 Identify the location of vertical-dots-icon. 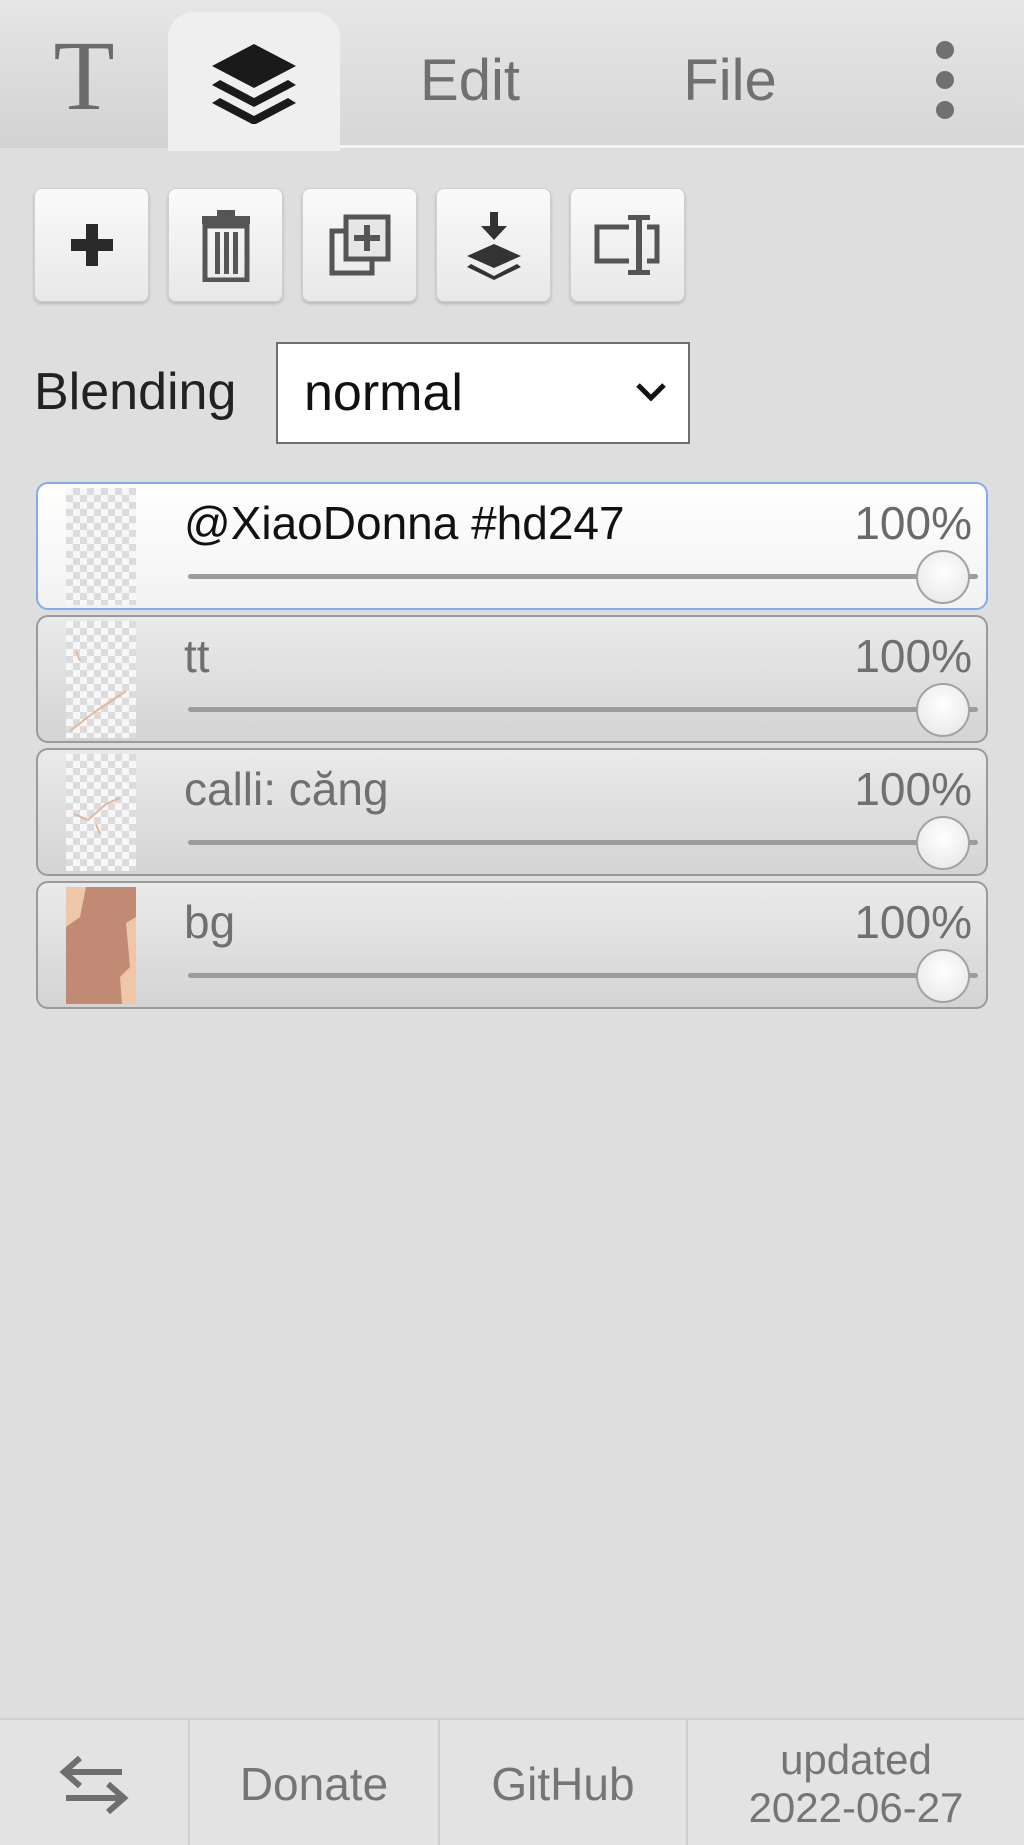
(945, 80).